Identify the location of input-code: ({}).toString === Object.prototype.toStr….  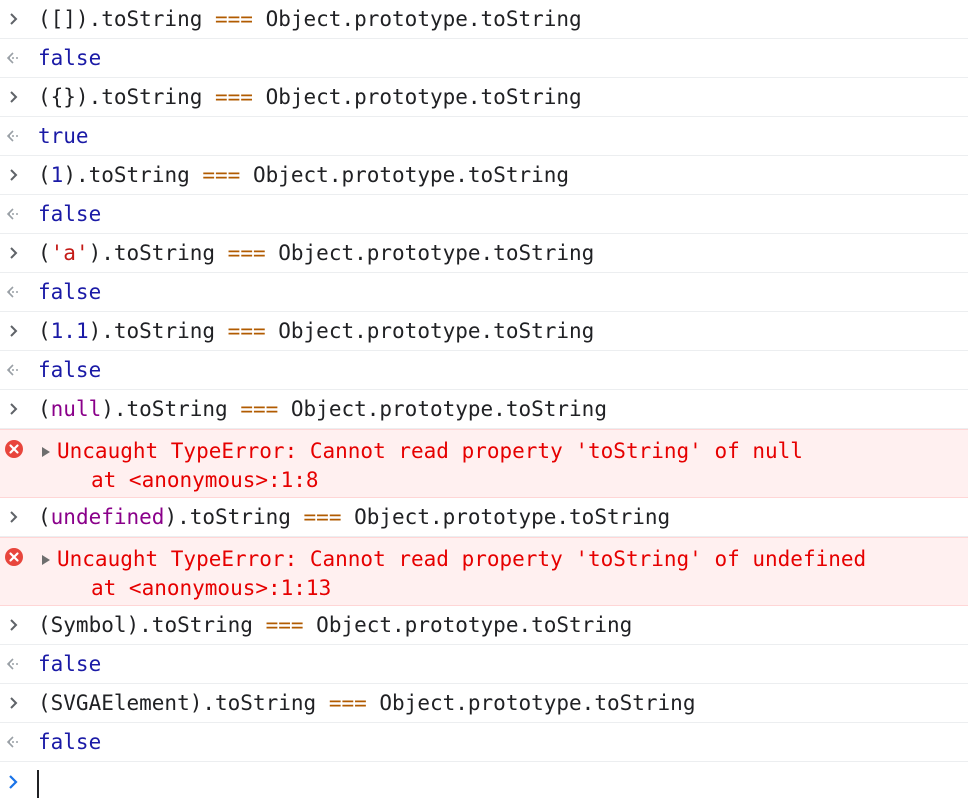
(310, 97).